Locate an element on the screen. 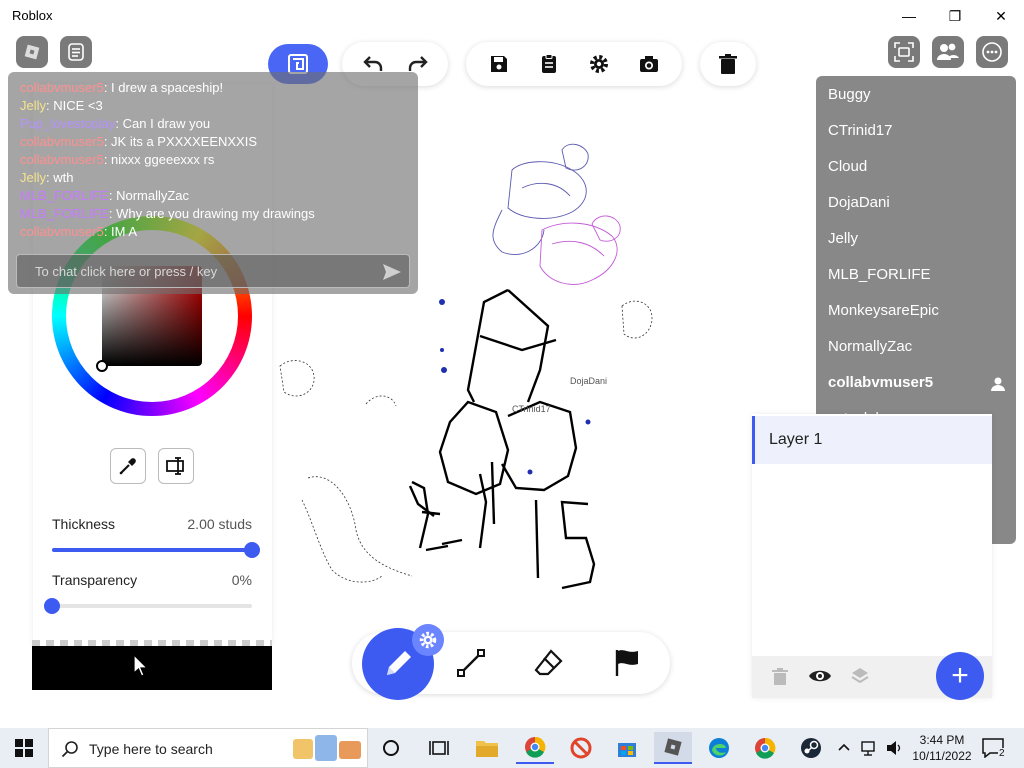 The height and width of the screenshot is (768, 1024). screenshot-button is located at coordinates (904, 52).